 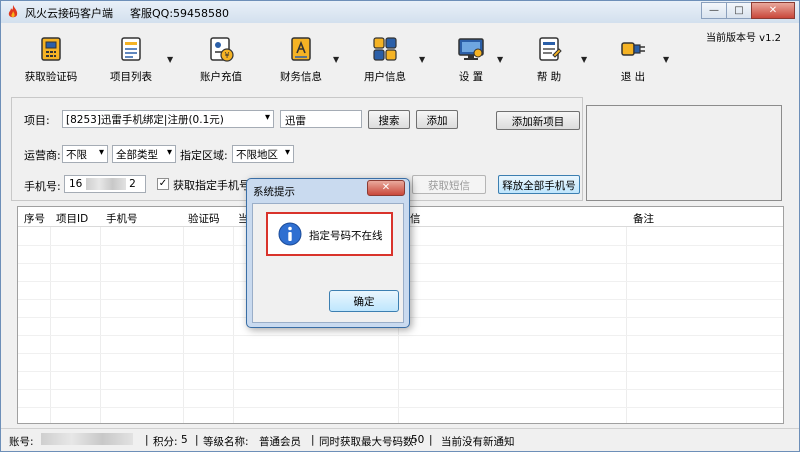 What do you see at coordinates (72, 218) in the screenshot?
I see `col-project-id: 项目ID` at bounding box center [72, 218].